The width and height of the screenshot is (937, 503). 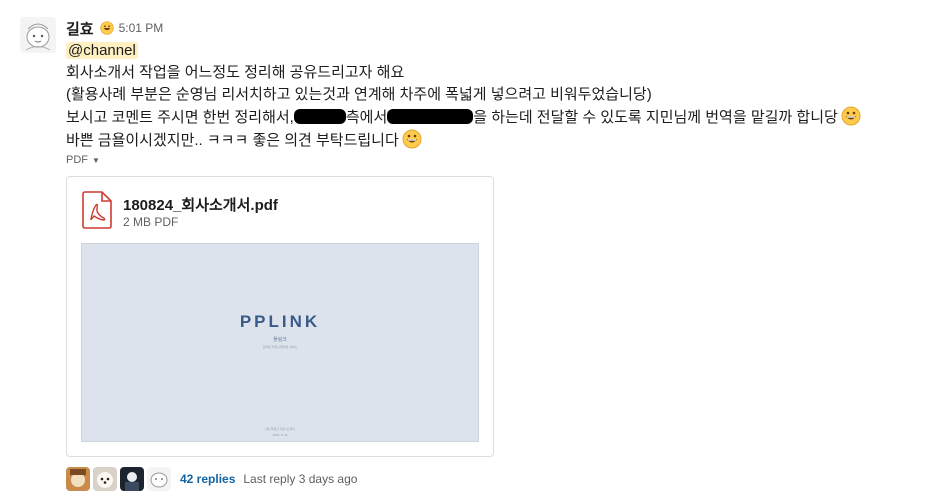 What do you see at coordinates (280, 321) in the screenshot?
I see `preview-title: PPLINK` at bounding box center [280, 321].